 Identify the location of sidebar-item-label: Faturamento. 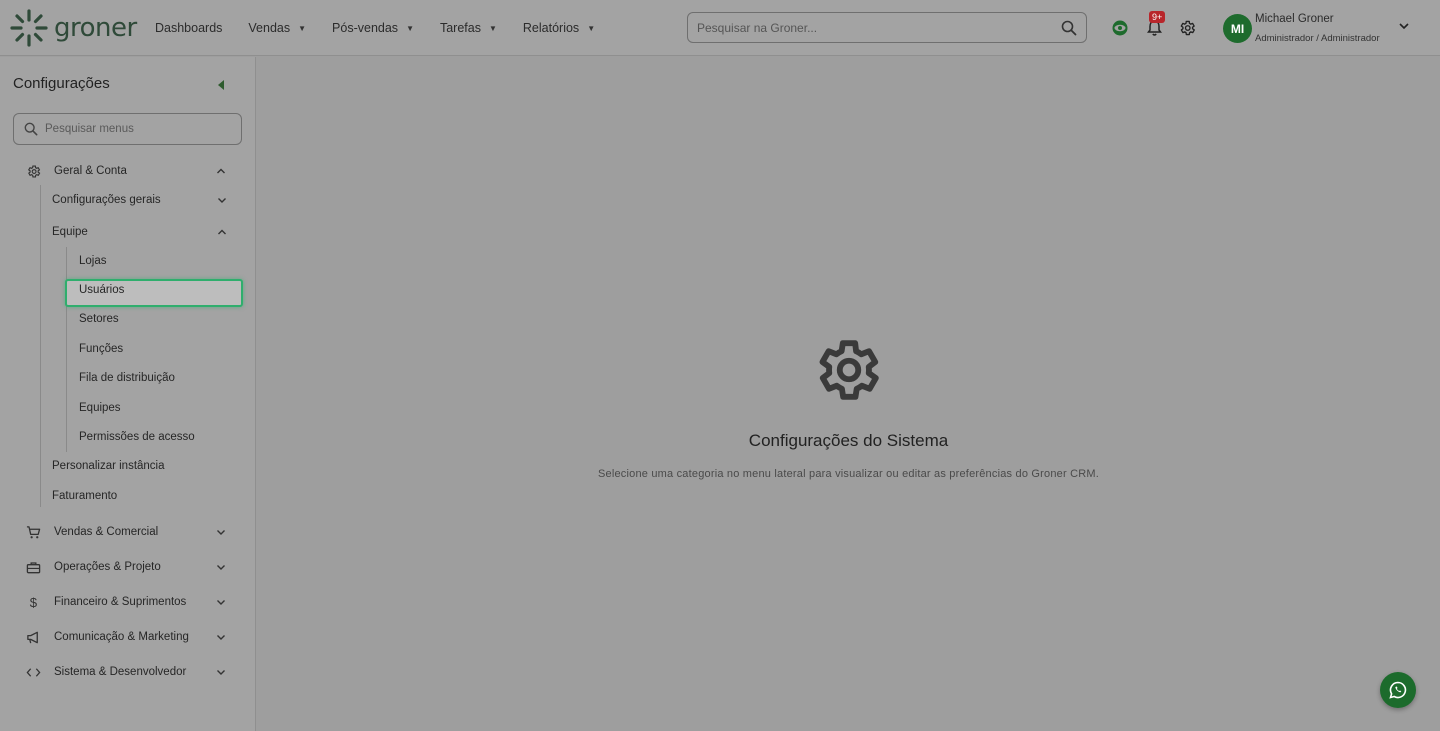
(85, 496).